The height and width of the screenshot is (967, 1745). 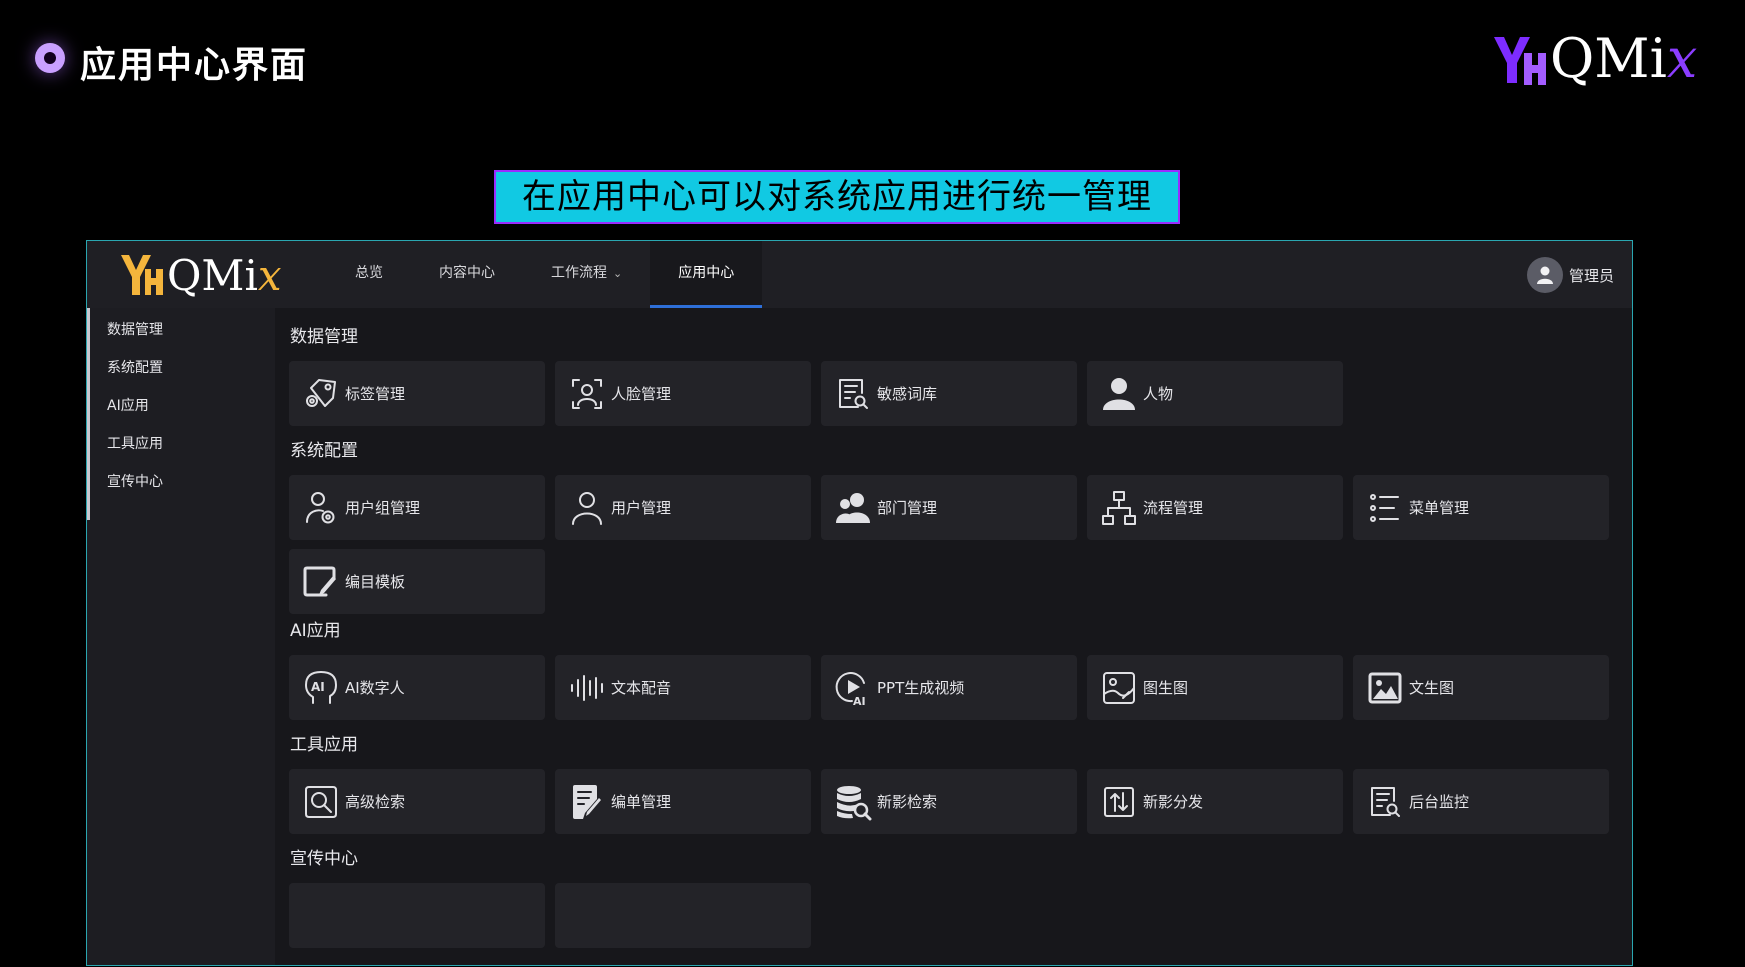 I want to click on nav-workflow: 工作流程 ⌄, so click(x=586, y=274).